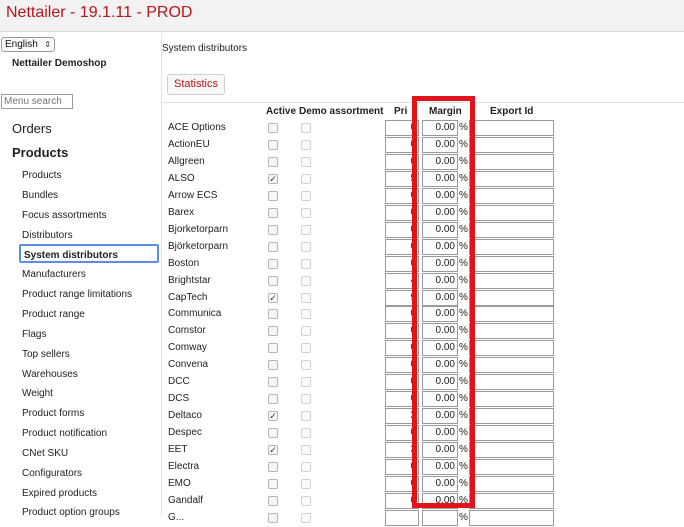  What do you see at coordinates (53, 413) in the screenshot?
I see `sidebar-item-product-forms: Product forms` at bounding box center [53, 413].